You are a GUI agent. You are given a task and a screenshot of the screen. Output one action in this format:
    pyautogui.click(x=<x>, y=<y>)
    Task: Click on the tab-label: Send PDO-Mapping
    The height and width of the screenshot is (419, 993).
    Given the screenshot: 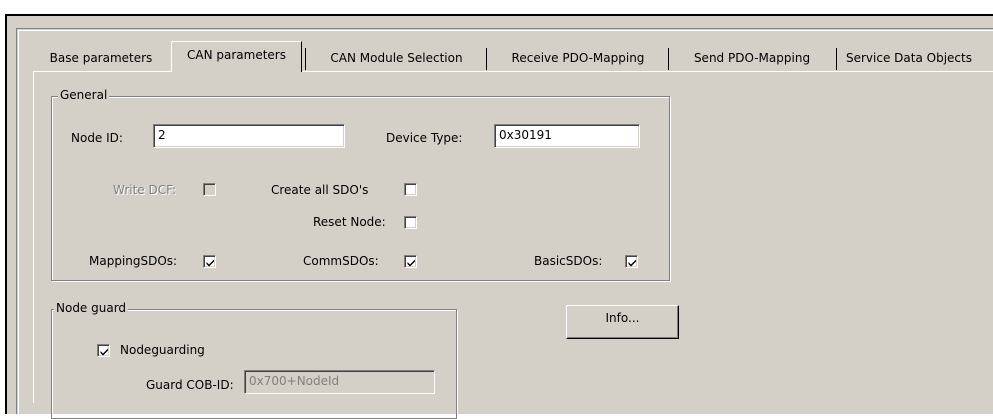 What is the action you would take?
    pyautogui.click(x=752, y=58)
    